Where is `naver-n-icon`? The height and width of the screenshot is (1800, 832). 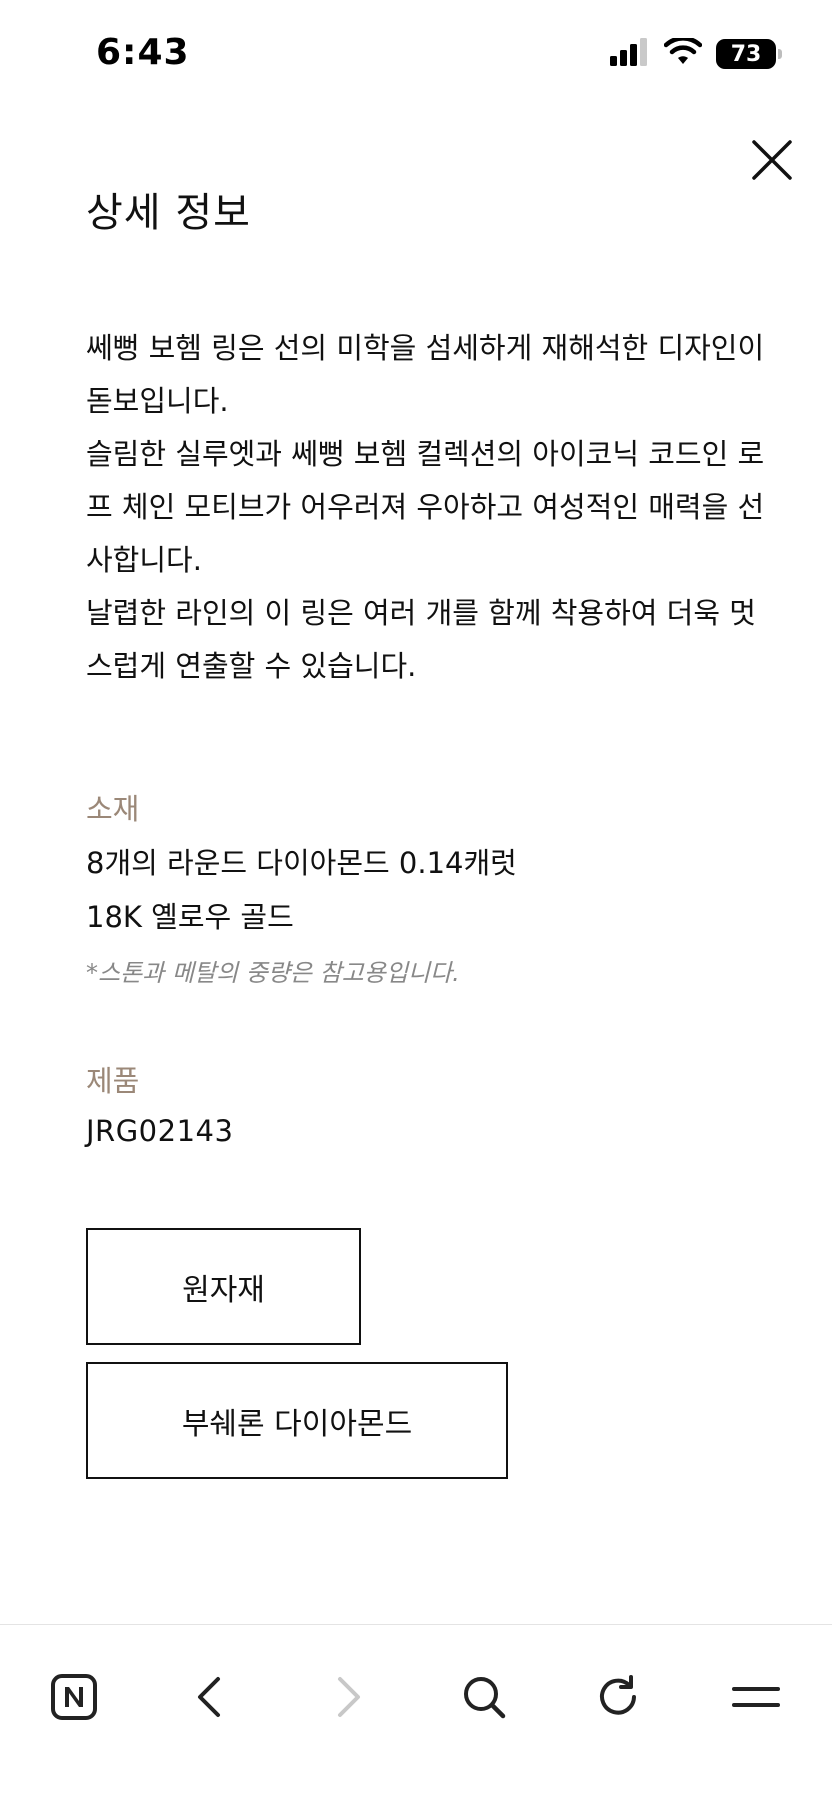 naver-n-icon is located at coordinates (74, 1697).